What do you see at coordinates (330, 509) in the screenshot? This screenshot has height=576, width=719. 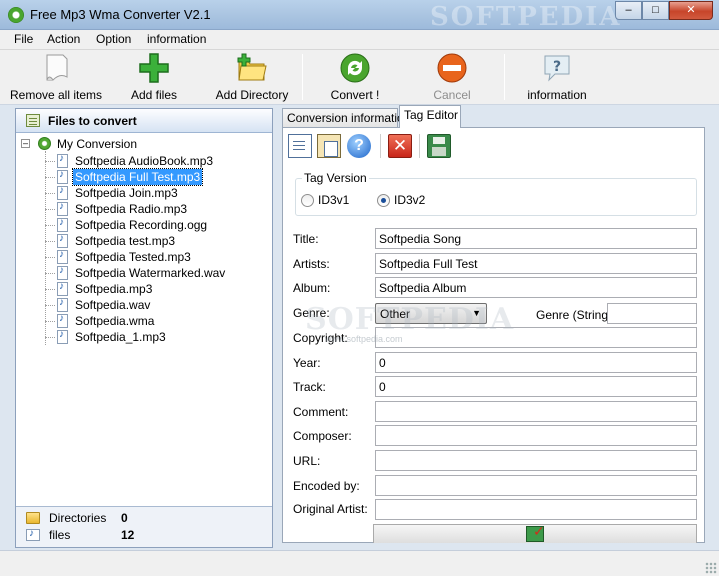 I see `original-artist-label: Original Artist:` at bounding box center [330, 509].